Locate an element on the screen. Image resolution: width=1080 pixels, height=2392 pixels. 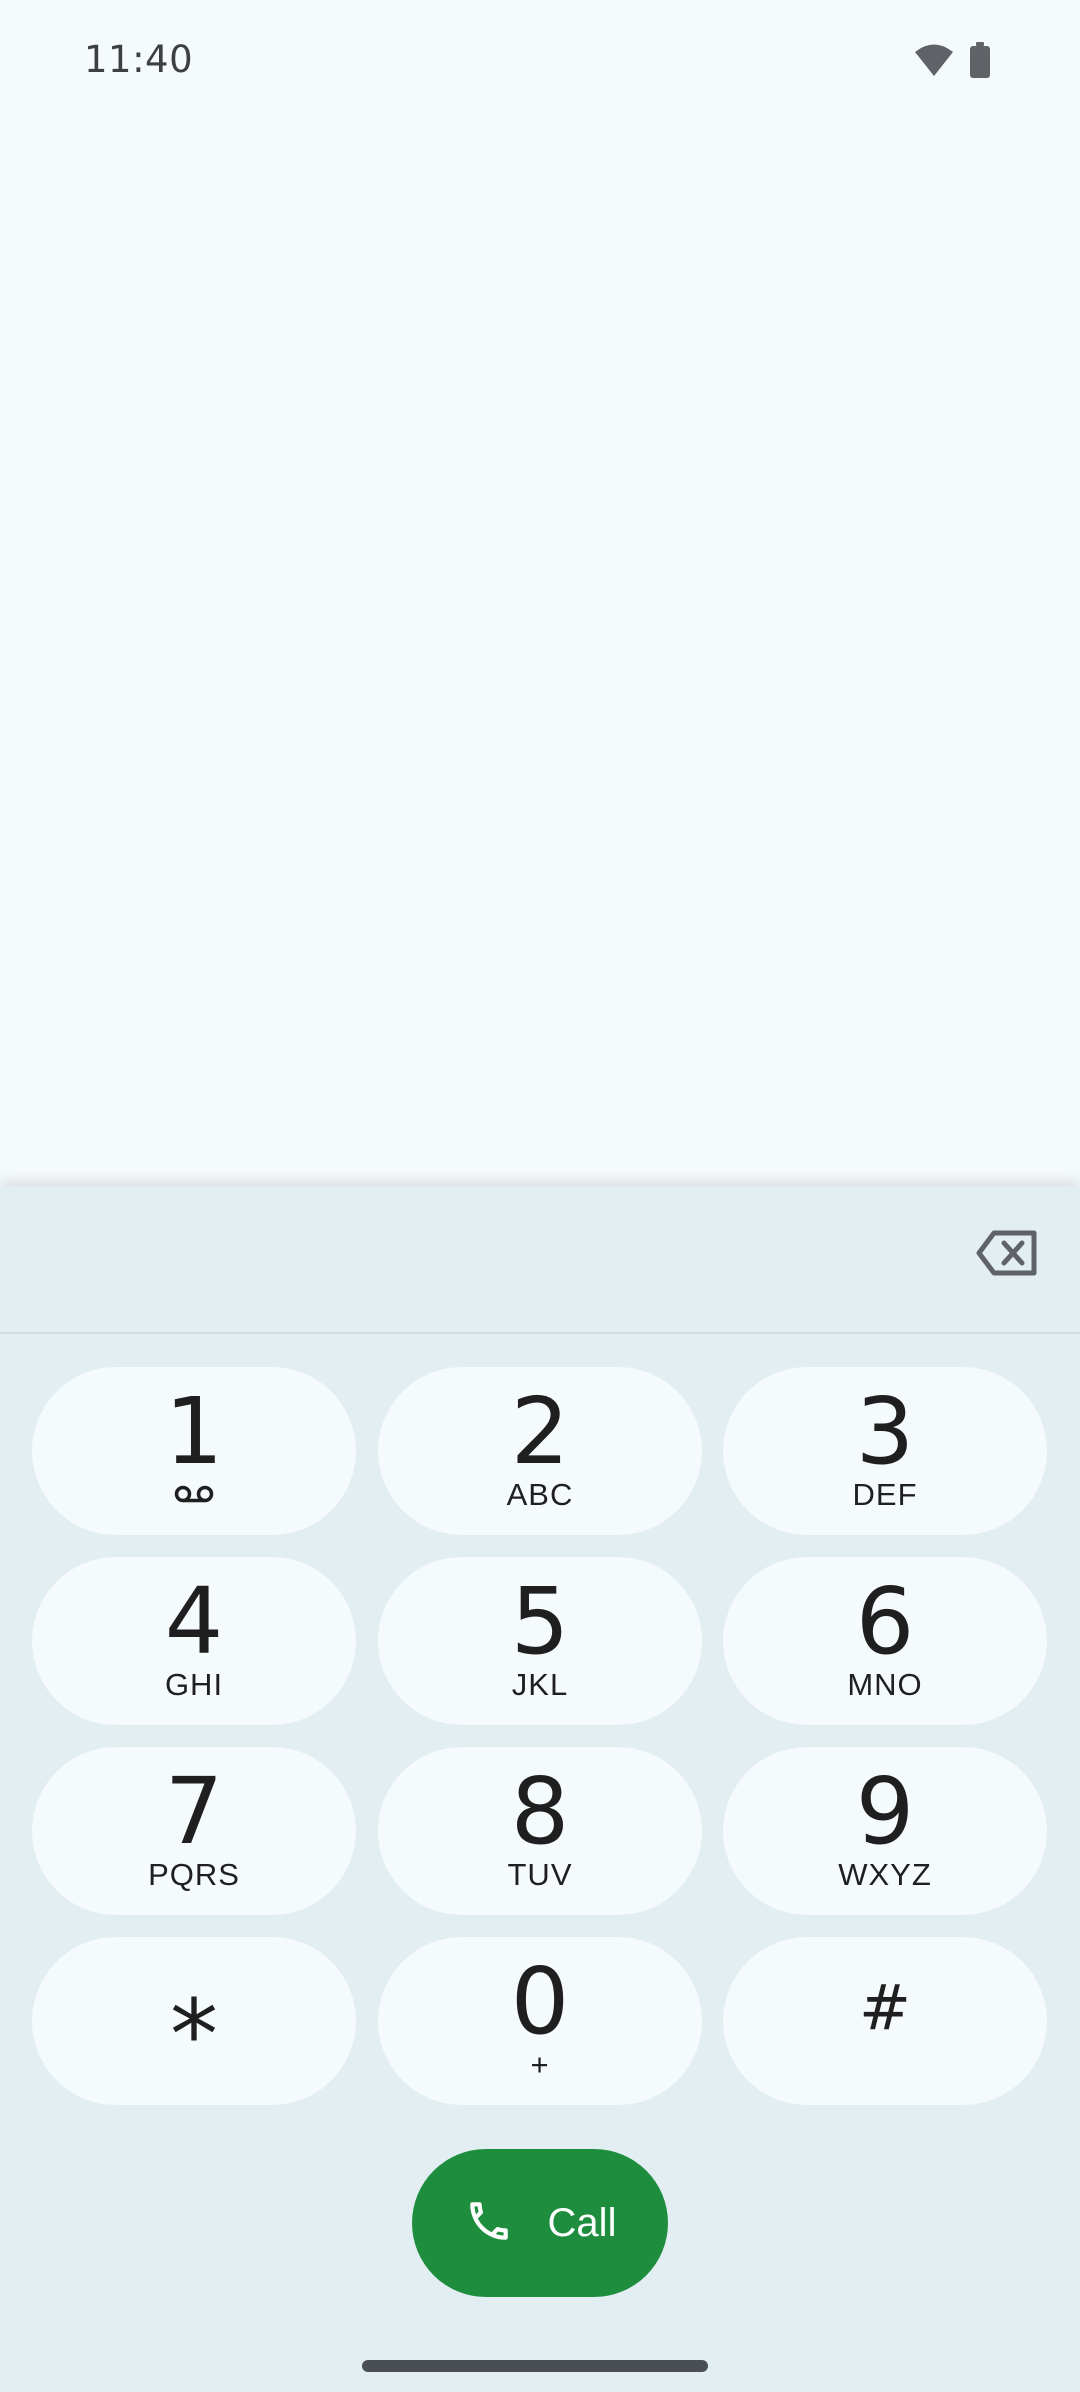
key-letters: + is located at coordinates (540, 2064).